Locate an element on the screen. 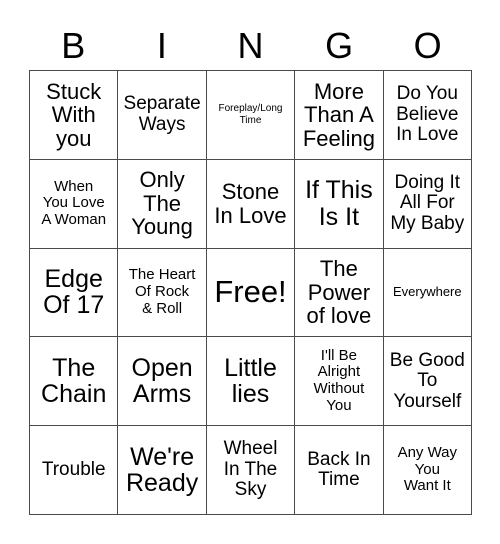 The image size is (500, 544). bingo-cell-r5c2: We're Ready is located at coordinates (162, 470).